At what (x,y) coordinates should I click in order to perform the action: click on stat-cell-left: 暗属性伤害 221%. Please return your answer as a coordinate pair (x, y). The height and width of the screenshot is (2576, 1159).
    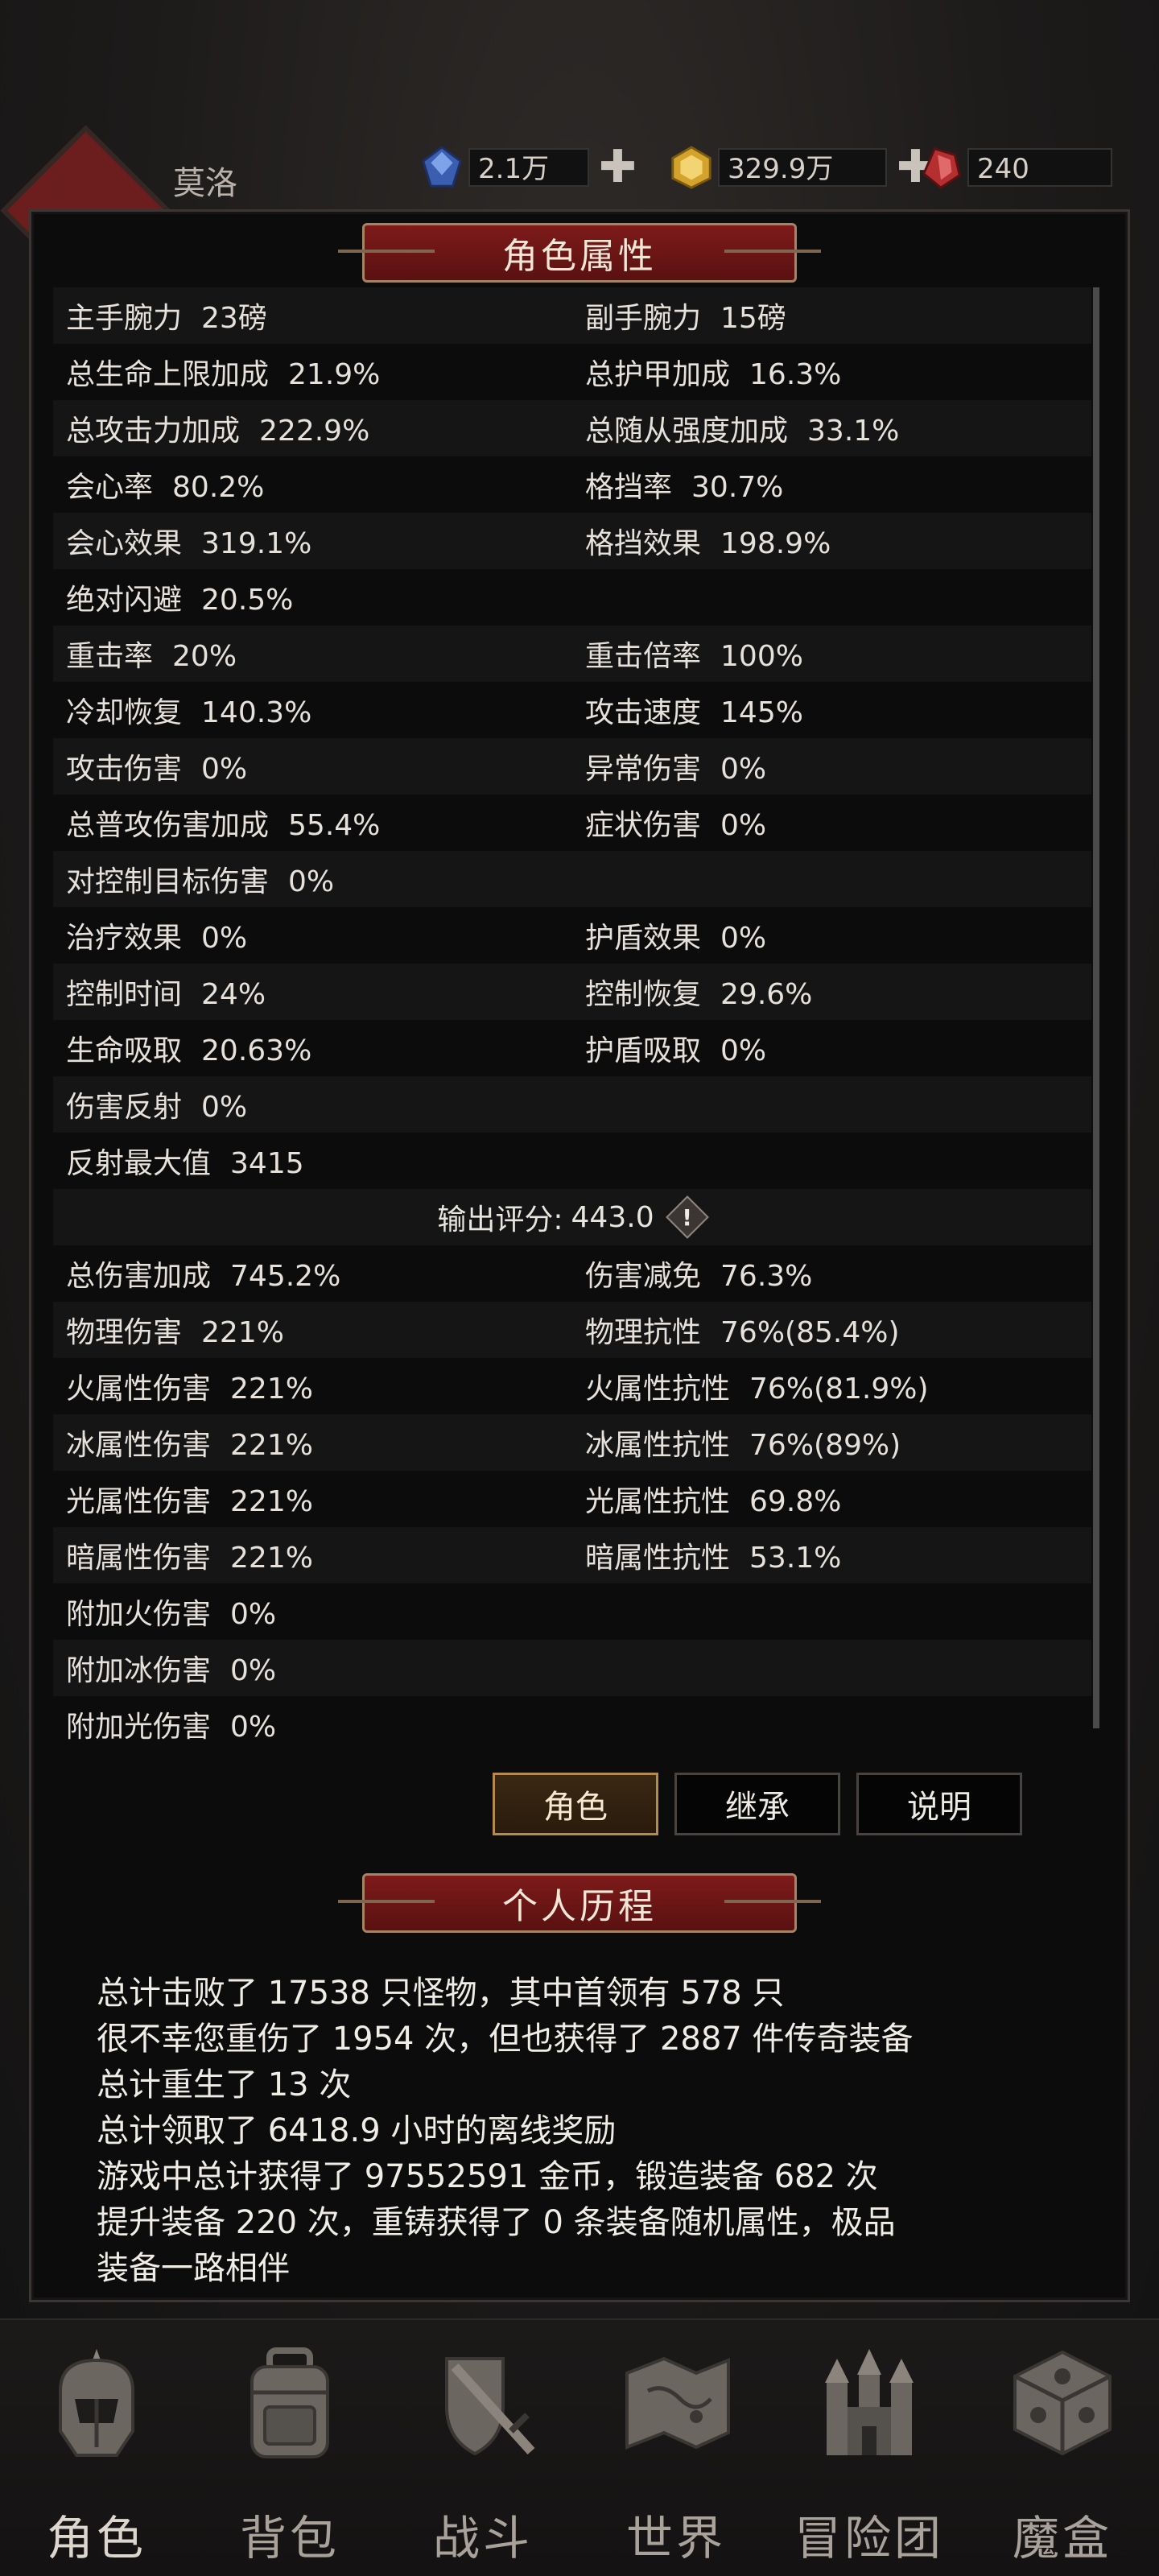
    Looking at the image, I should click on (312, 1555).